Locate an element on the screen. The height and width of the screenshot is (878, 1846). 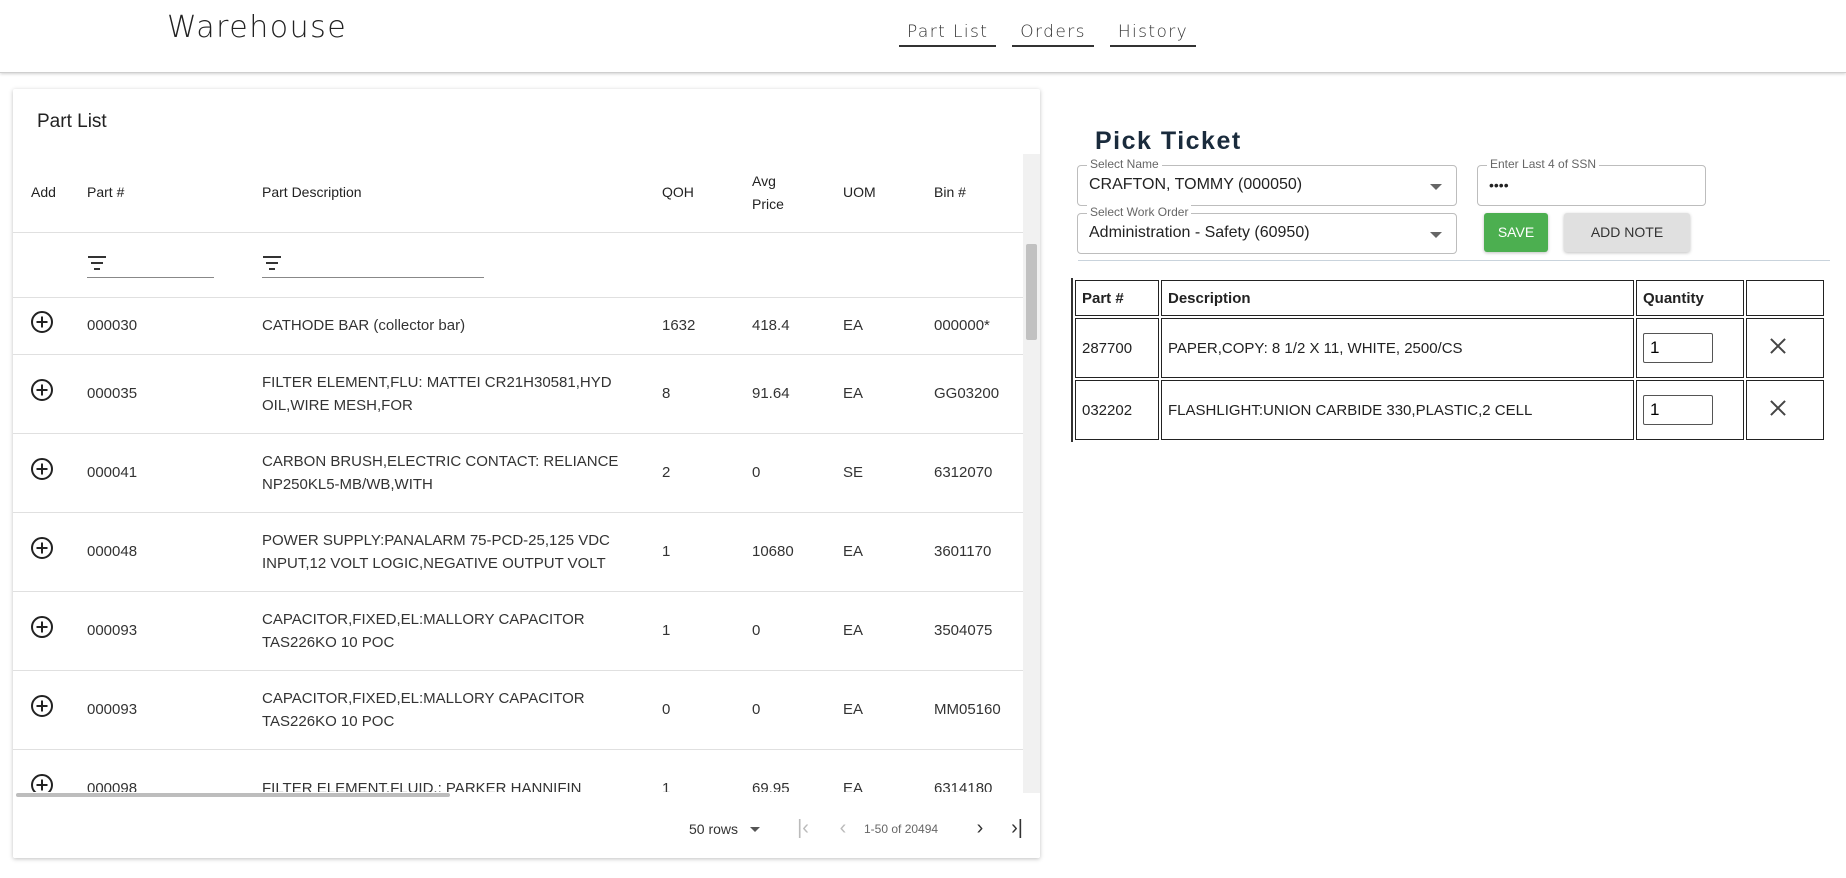
filter-row is located at coordinates (518, 265).